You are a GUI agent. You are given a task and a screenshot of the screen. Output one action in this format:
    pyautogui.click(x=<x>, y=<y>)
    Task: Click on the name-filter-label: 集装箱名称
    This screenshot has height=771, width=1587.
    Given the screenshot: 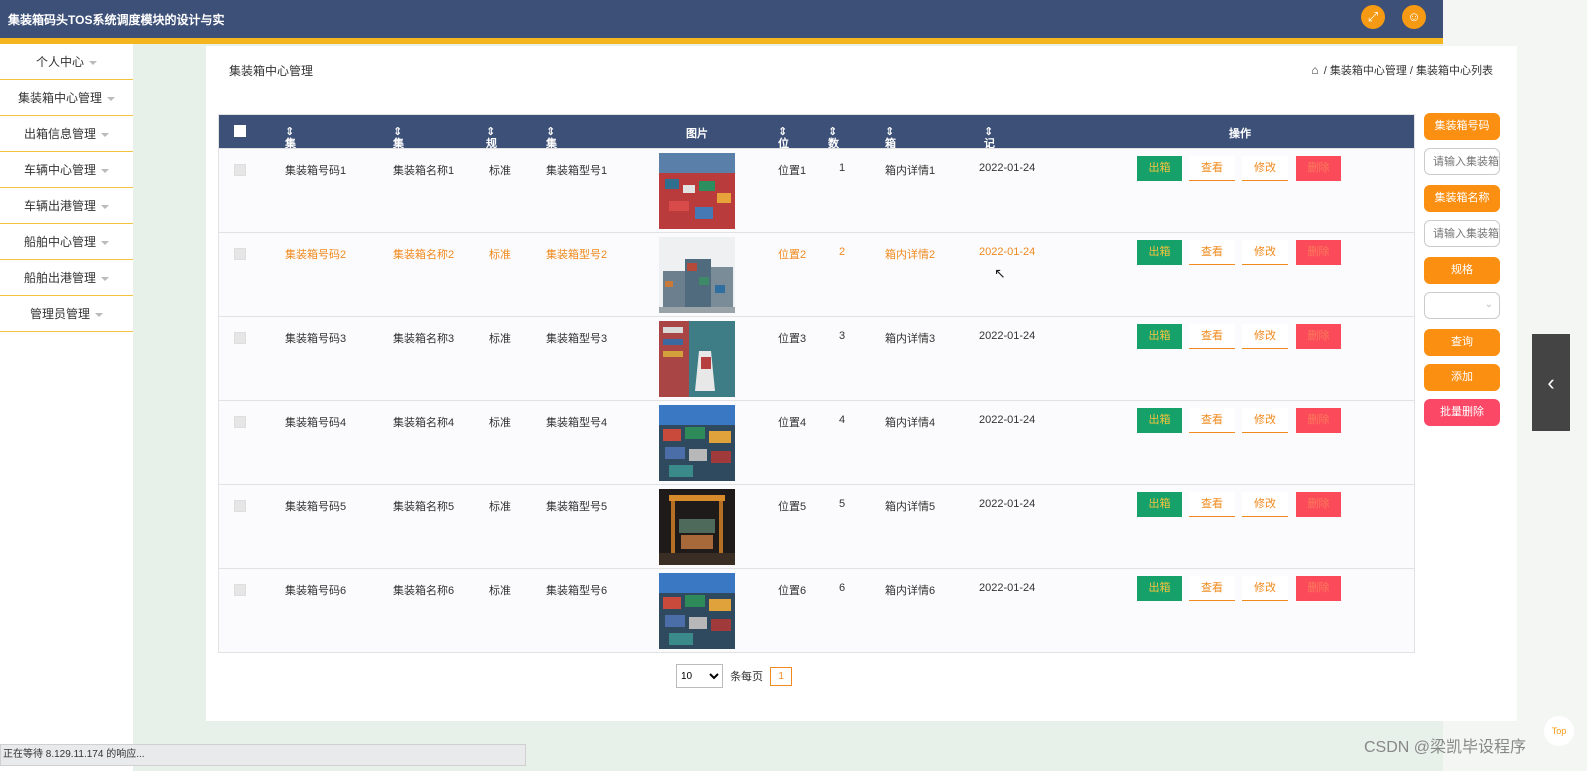 What is the action you would take?
    pyautogui.click(x=1462, y=198)
    